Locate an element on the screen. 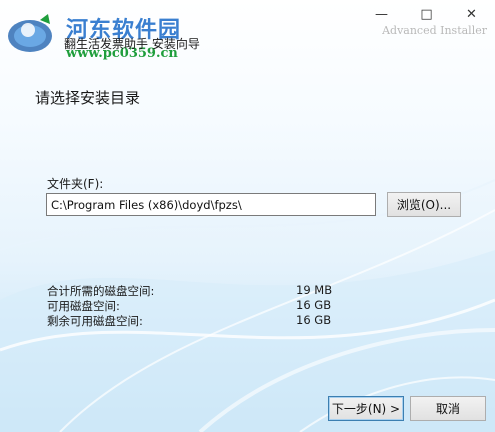 This screenshot has height=432, width=495. cancel-button: 取消 is located at coordinates (448, 408).